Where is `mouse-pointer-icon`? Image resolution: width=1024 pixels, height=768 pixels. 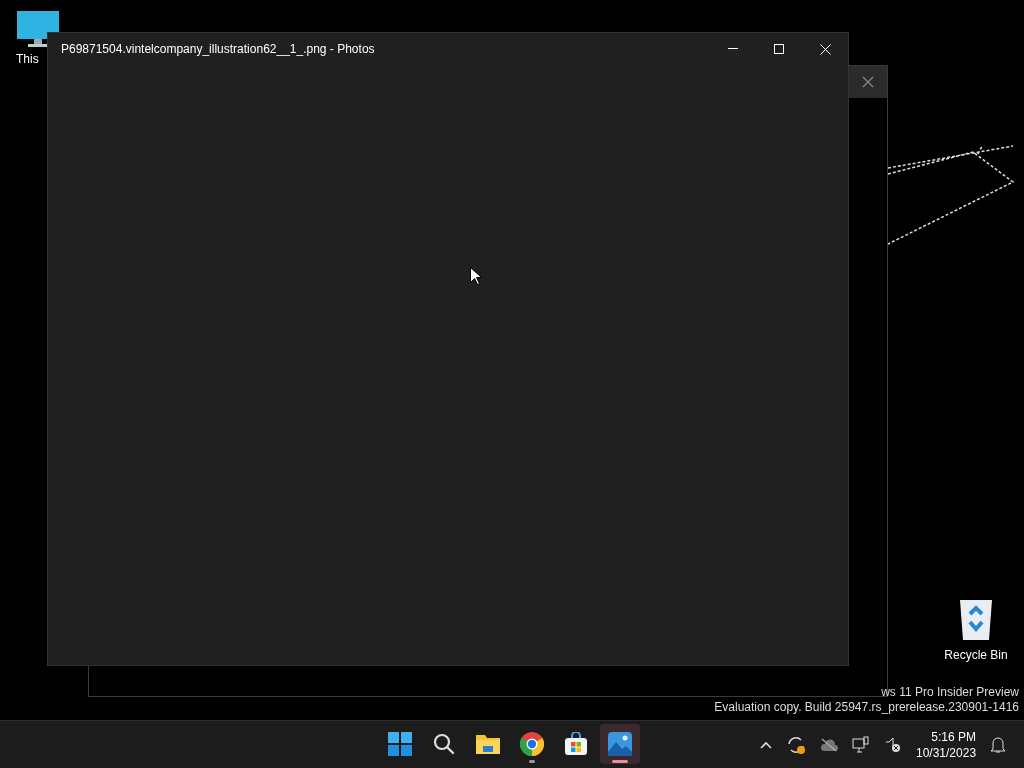 mouse-pointer-icon is located at coordinates (475, 276).